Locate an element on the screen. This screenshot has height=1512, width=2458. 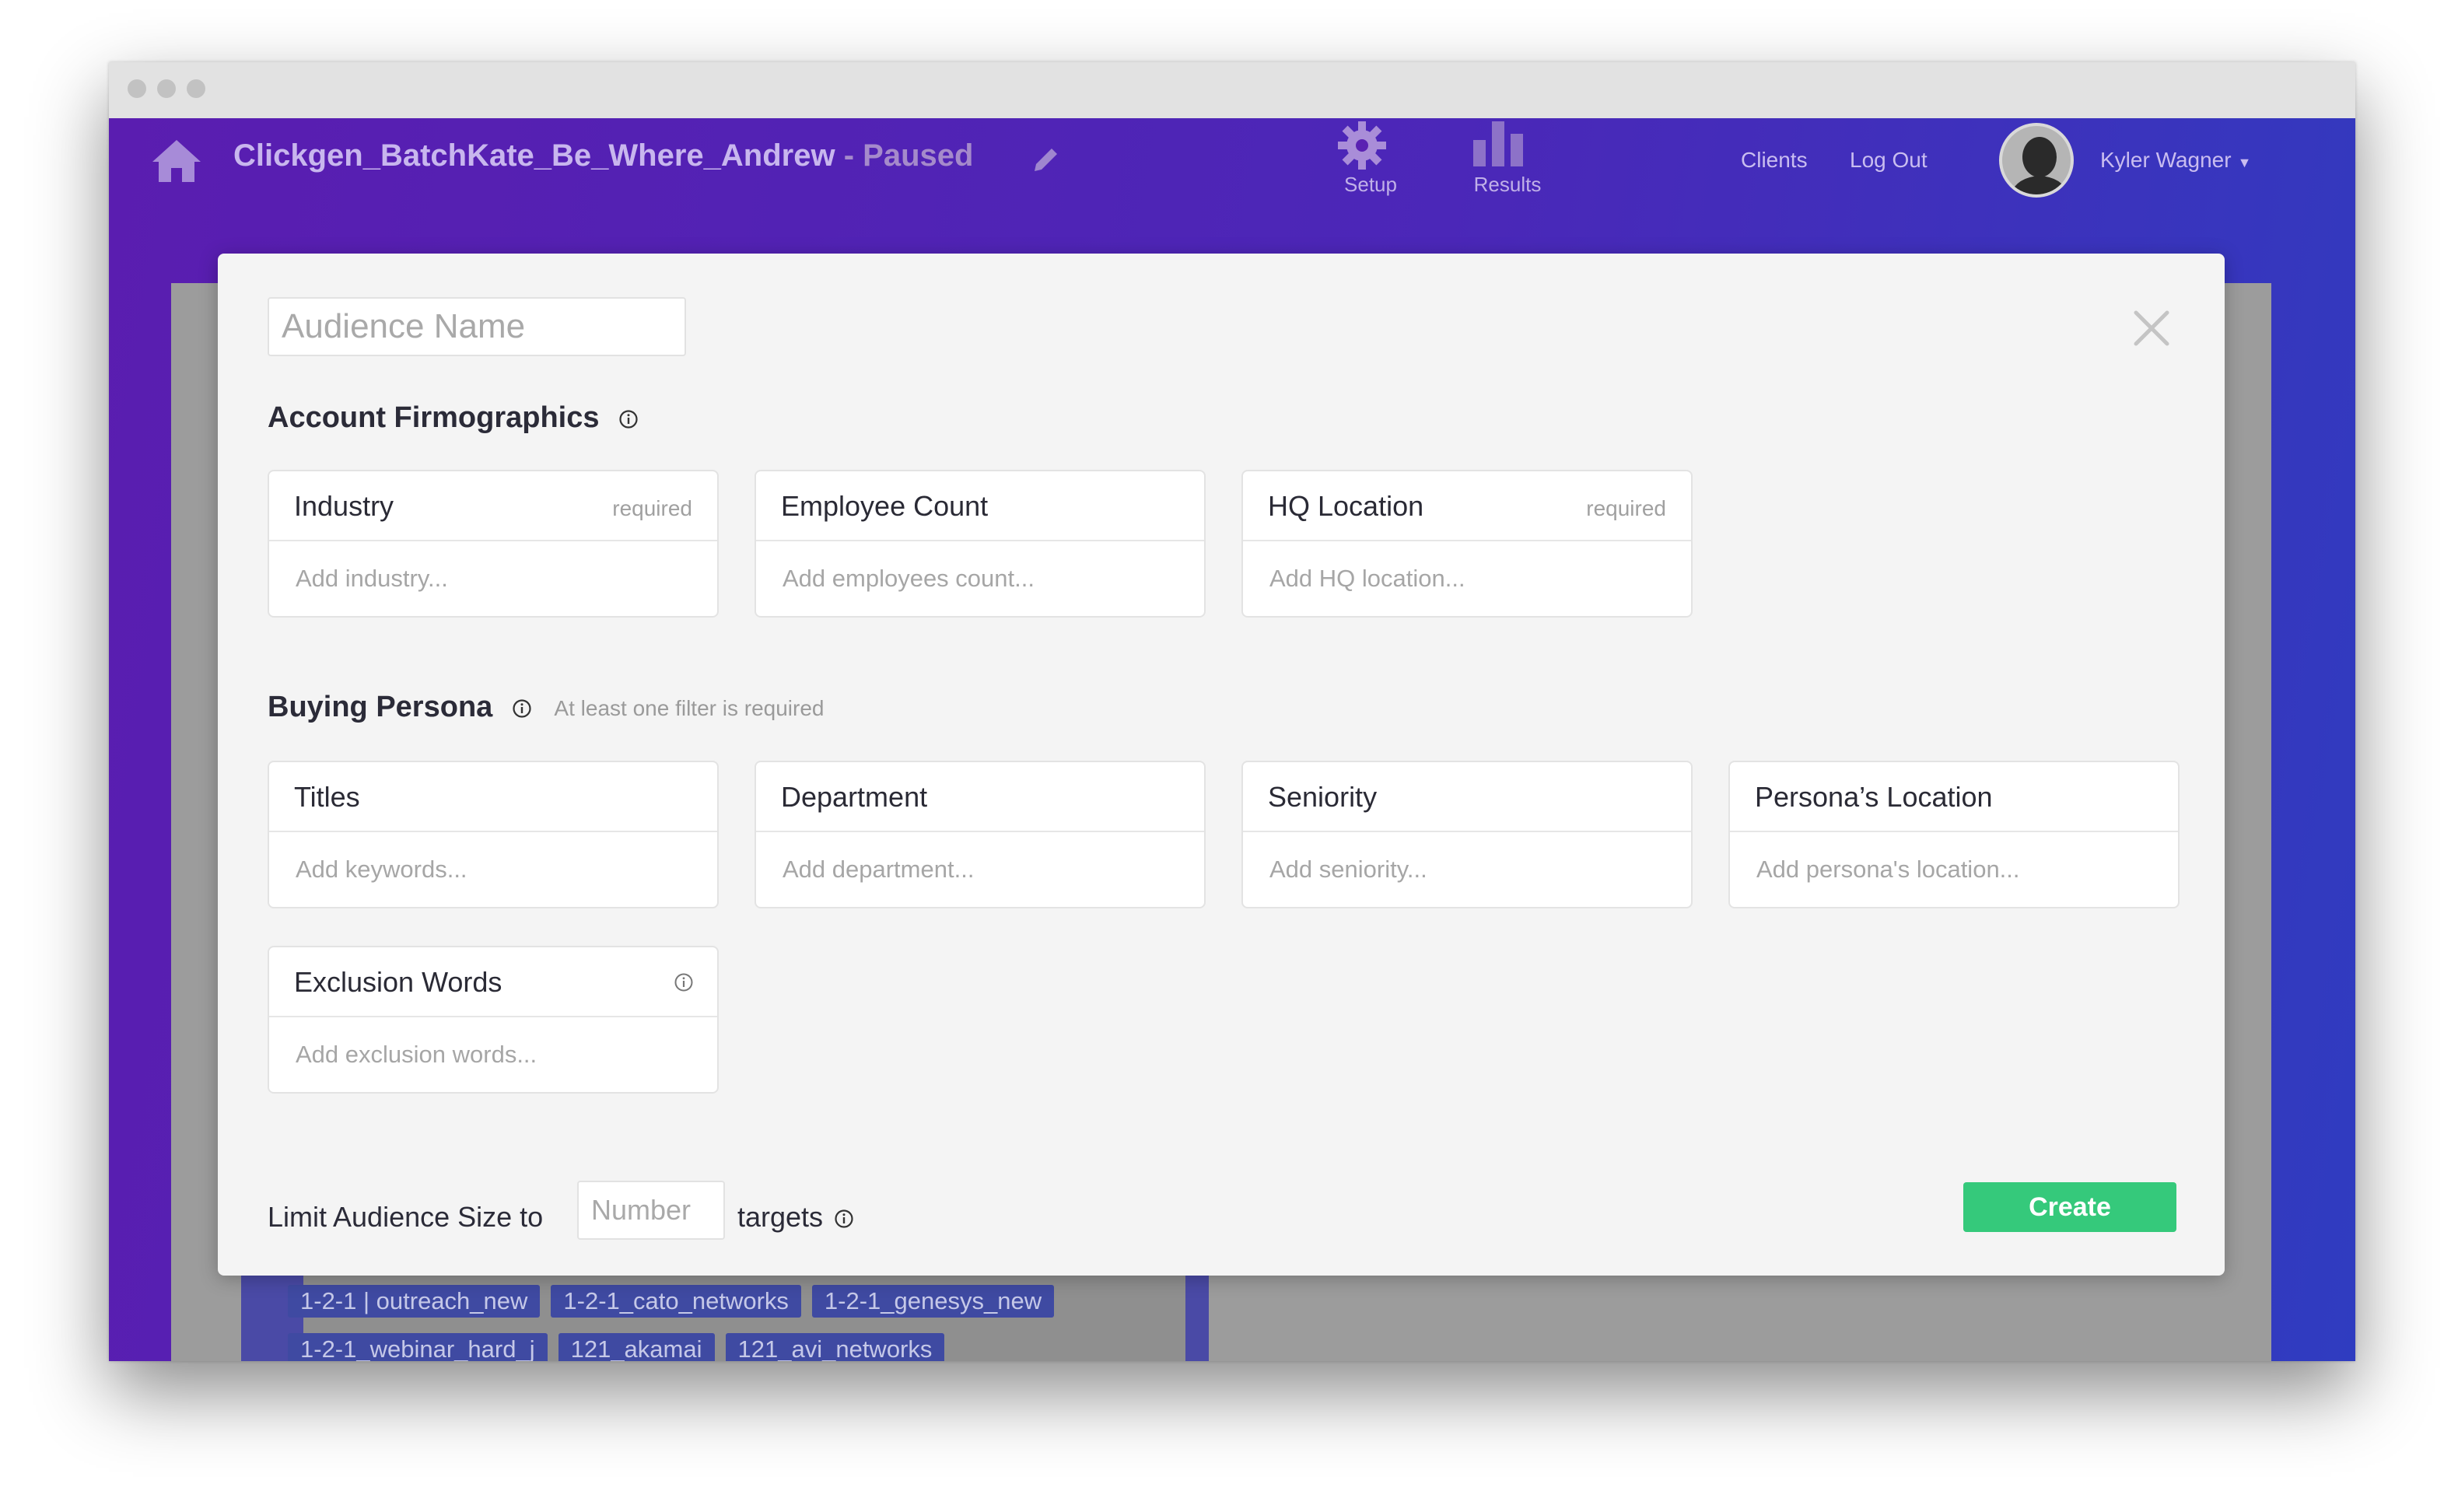
create-button: Create is located at coordinates (2069, 1207).